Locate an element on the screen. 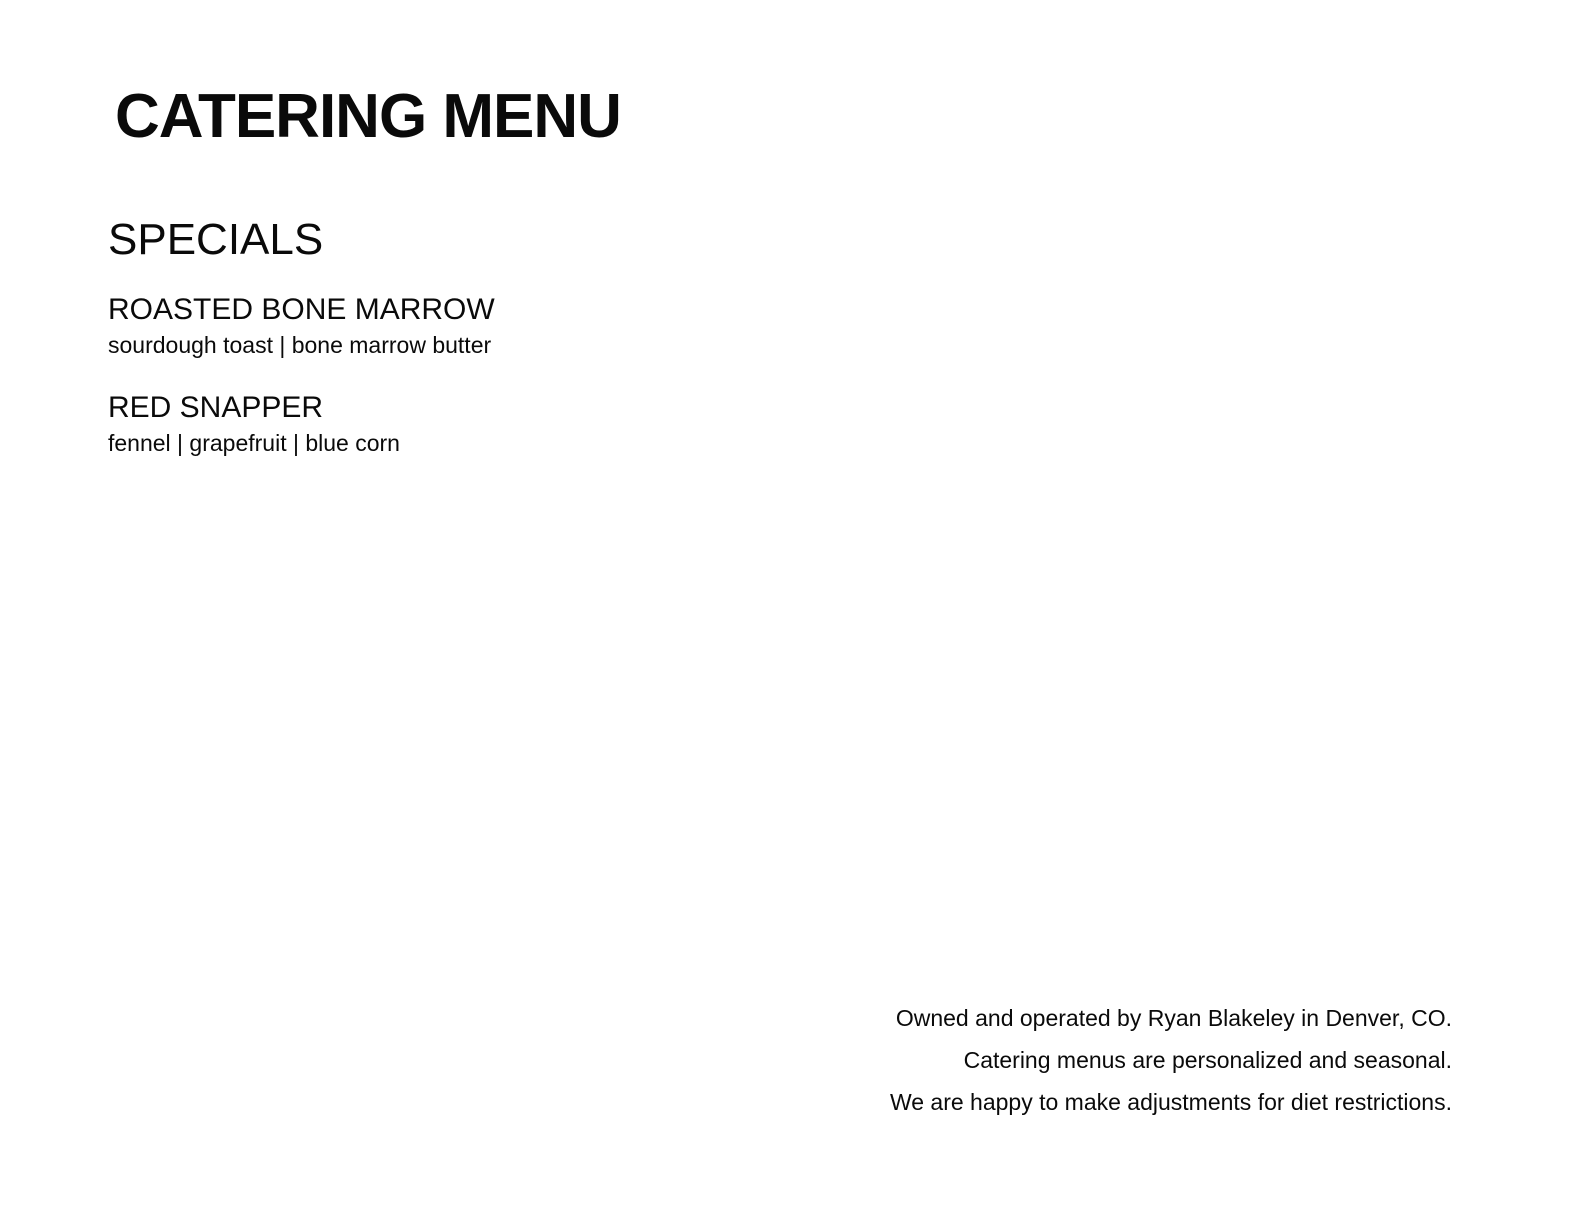 Image resolution: width=1584 pixels, height=1224 pixels. page-title: CATERING MENU is located at coordinates (368, 116).